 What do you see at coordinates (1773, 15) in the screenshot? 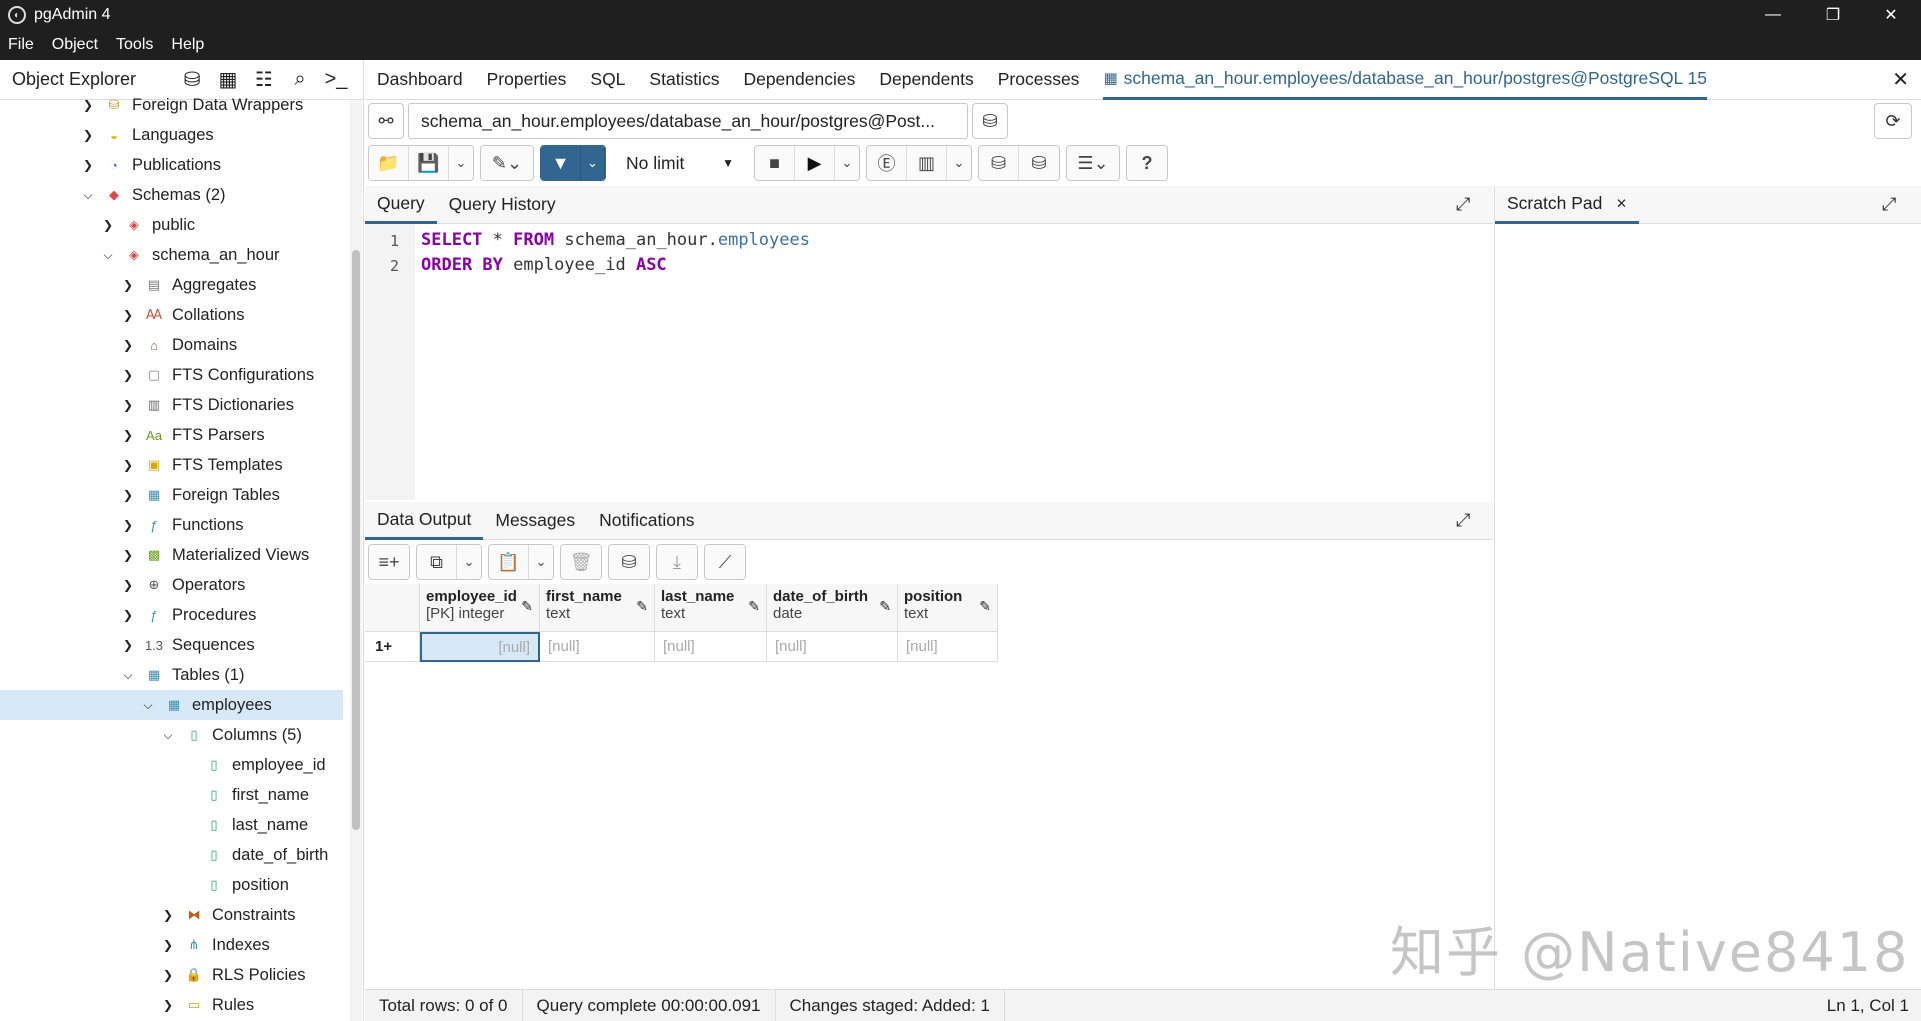
I see `minimize-button: —` at bounding box center [1773, 15].